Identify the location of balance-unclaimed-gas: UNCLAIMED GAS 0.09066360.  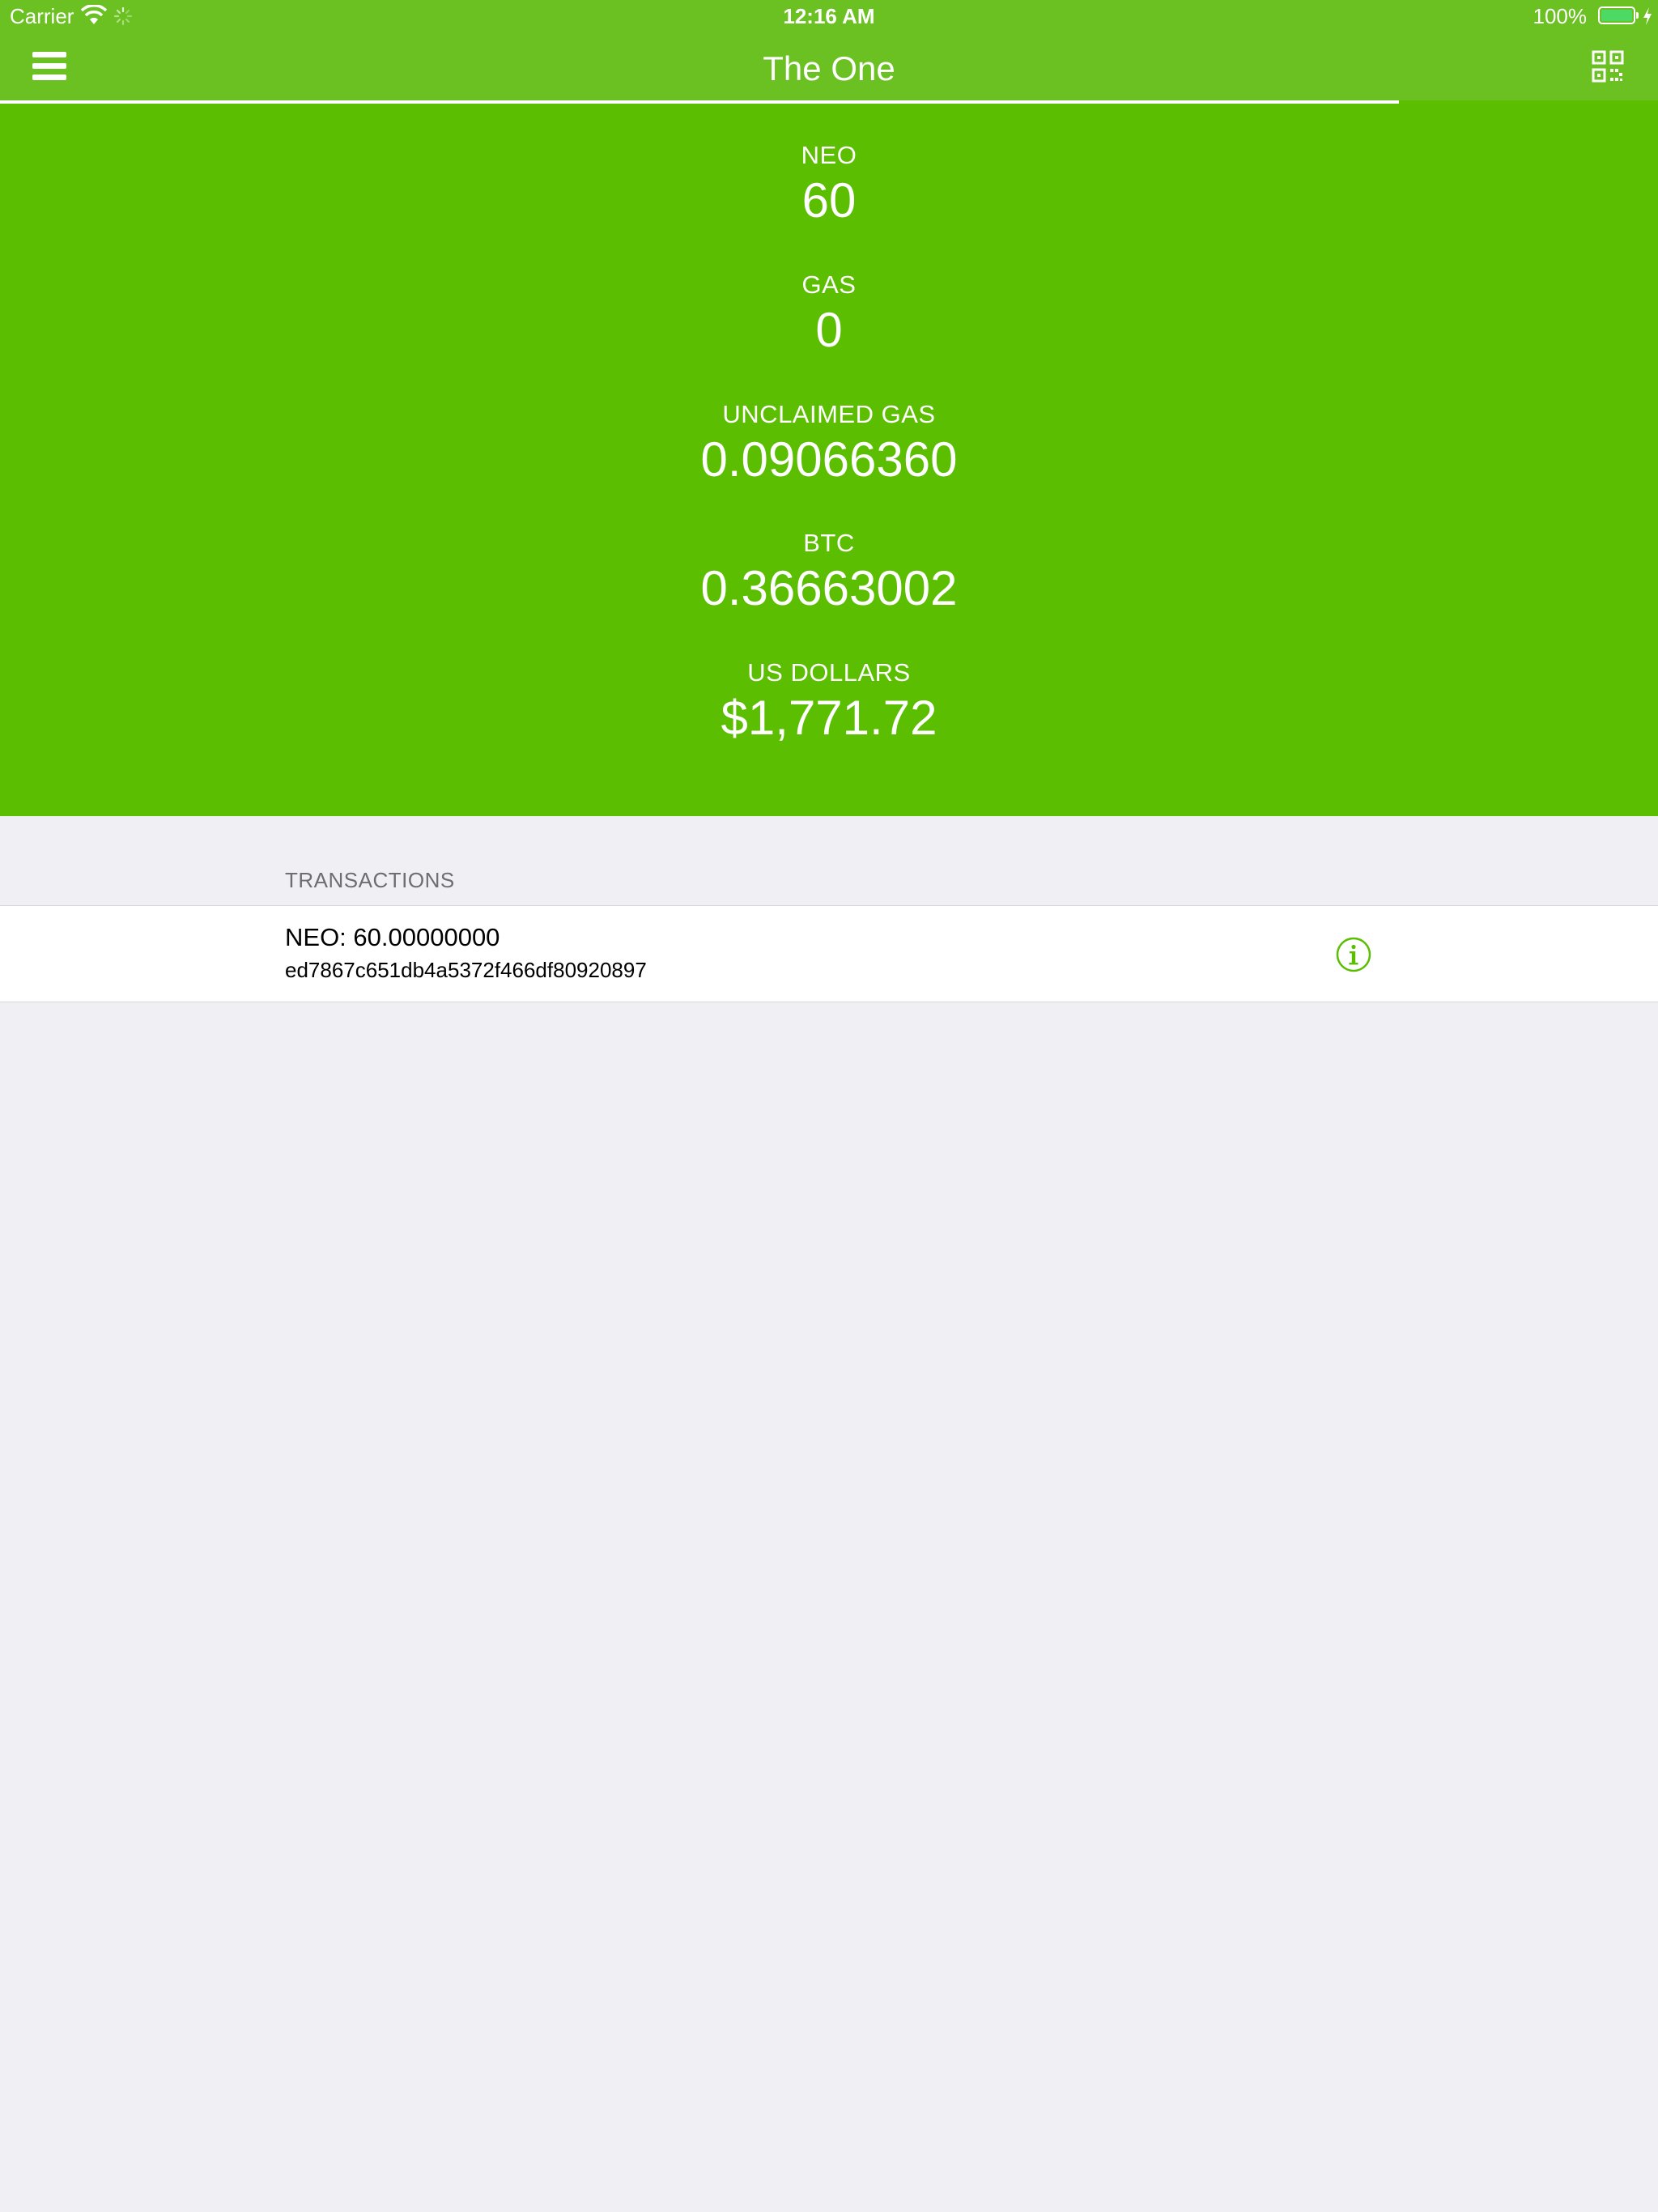
(829, 443).